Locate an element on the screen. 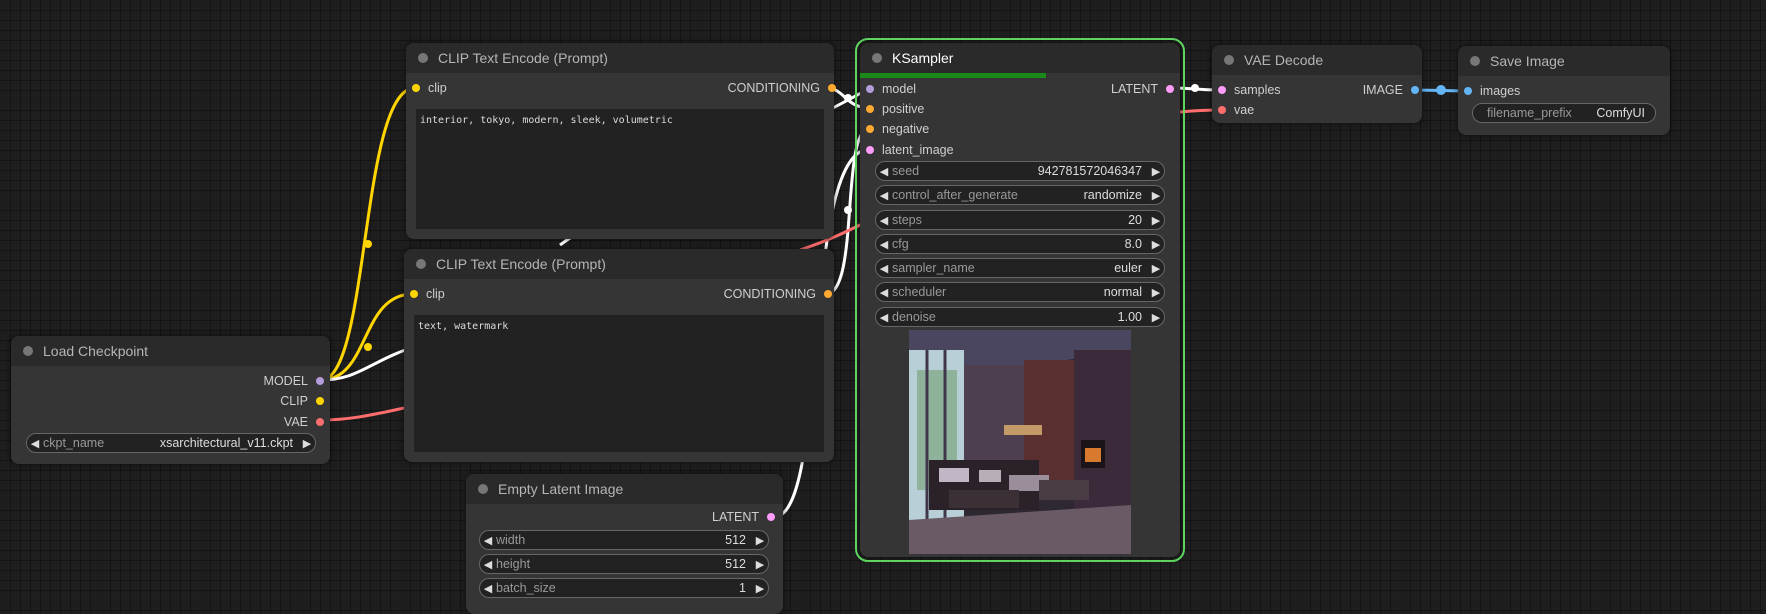 Image resolution: width=1766 pixels, height=614 pixels. widget-label: denoise is located at coordinates (914, 317).